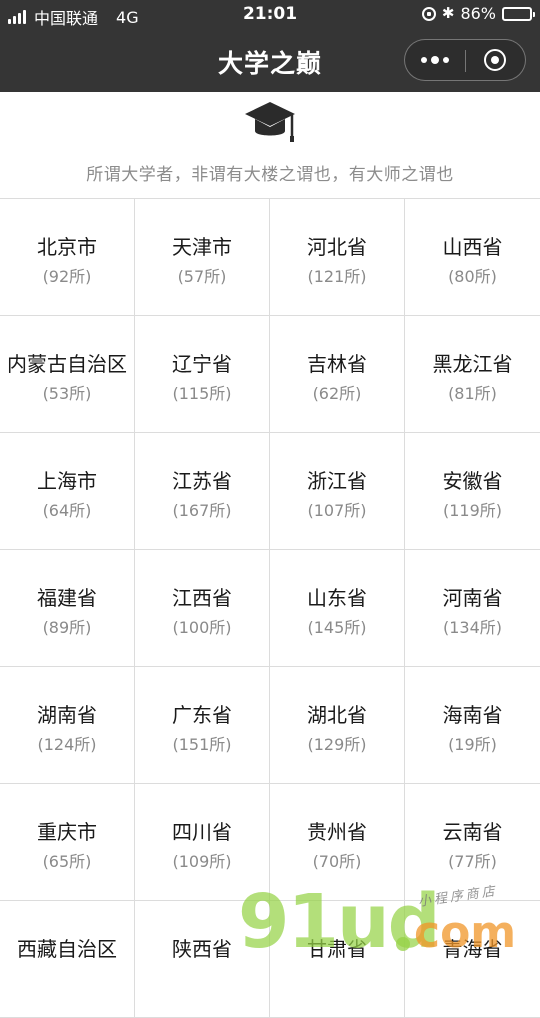  What do you see at coordinates (518, 13) in the screenshot?
I see `battery-icon` at bounding box center [518, 13].